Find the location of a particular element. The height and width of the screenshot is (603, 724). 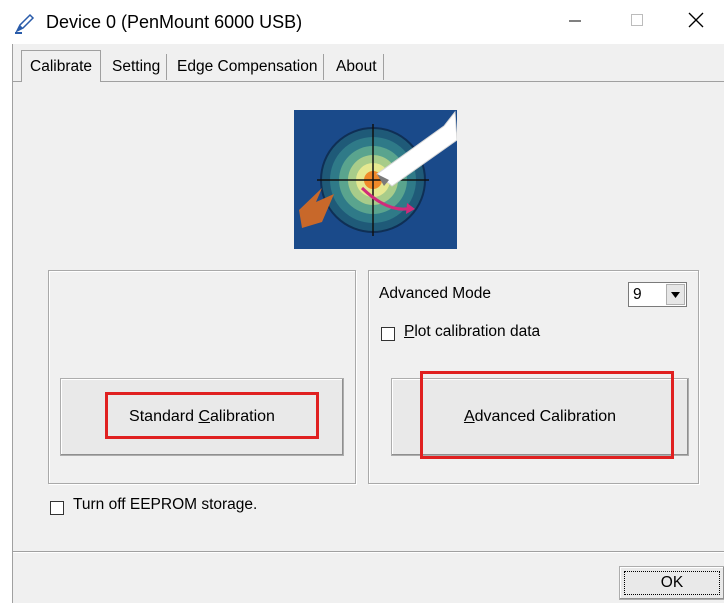

standard-calibration-button: Standard Calibration is located at coordinates (202, 417).